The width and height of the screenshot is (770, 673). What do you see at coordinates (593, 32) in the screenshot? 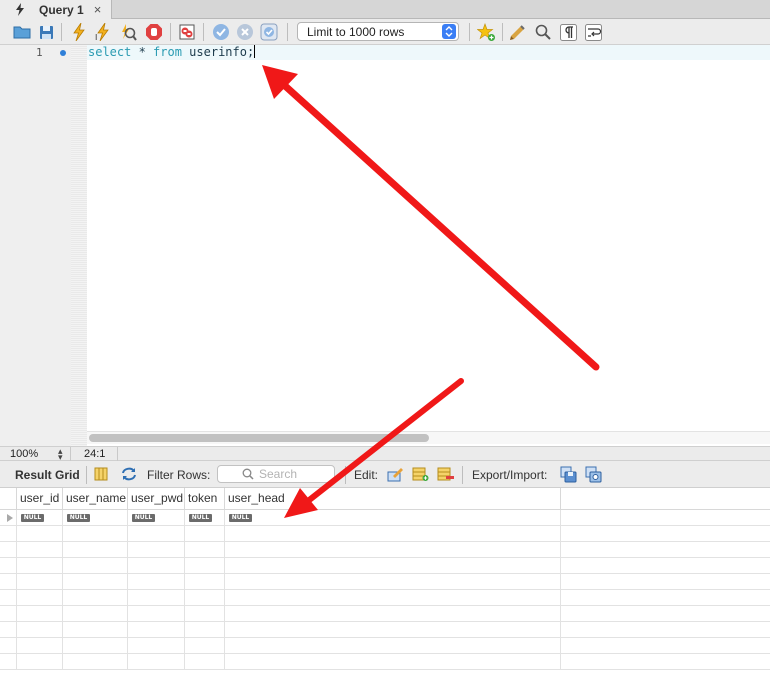
I see `word-wrap-icon` at bounding box center [593, 32].